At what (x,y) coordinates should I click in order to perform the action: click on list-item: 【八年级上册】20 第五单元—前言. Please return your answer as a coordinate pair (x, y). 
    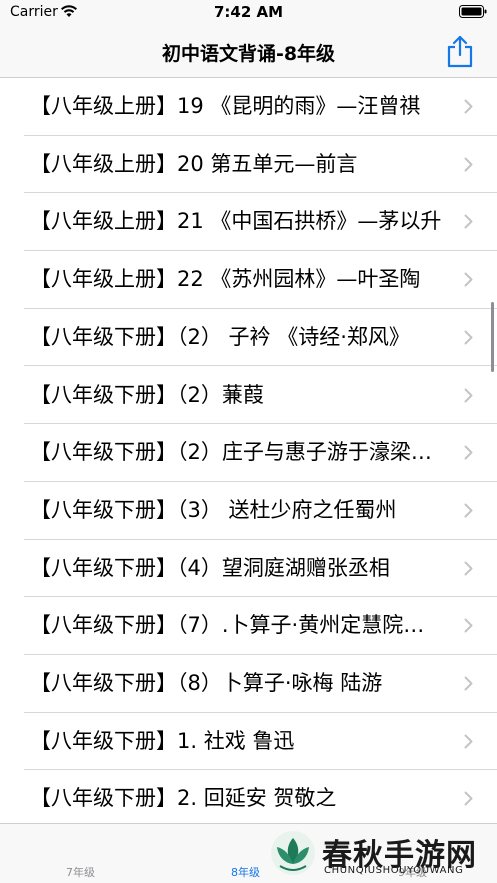
    Looking at the image, I should click on (248, 164).